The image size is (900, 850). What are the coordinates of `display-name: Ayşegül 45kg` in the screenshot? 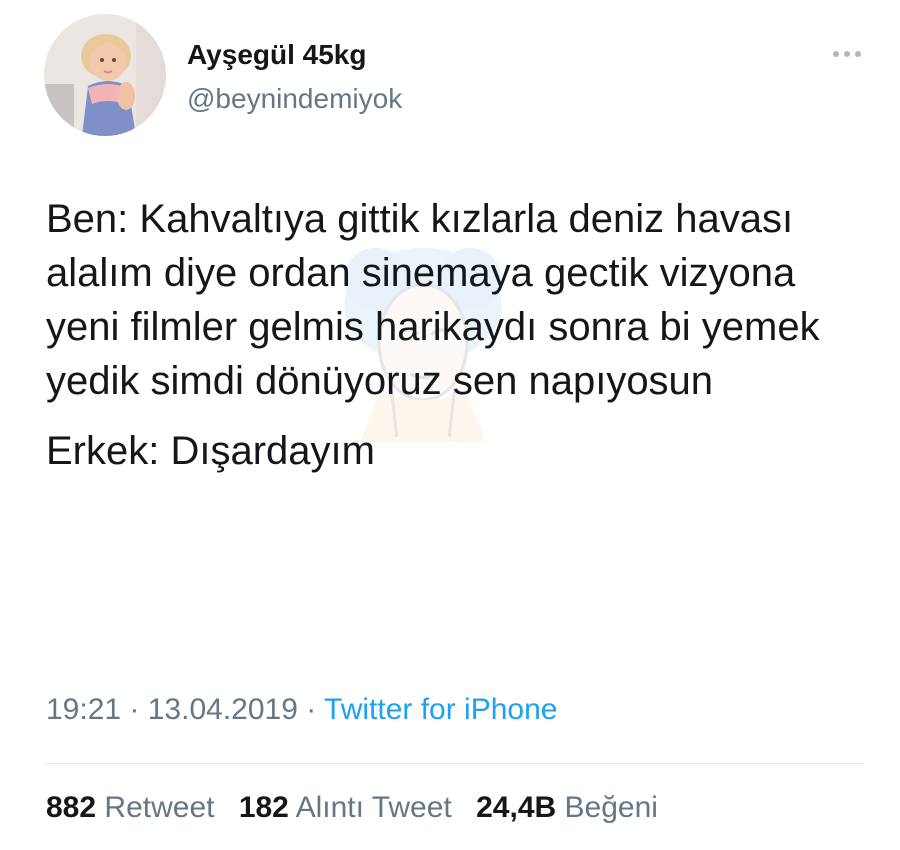 It's located at (294, 55).